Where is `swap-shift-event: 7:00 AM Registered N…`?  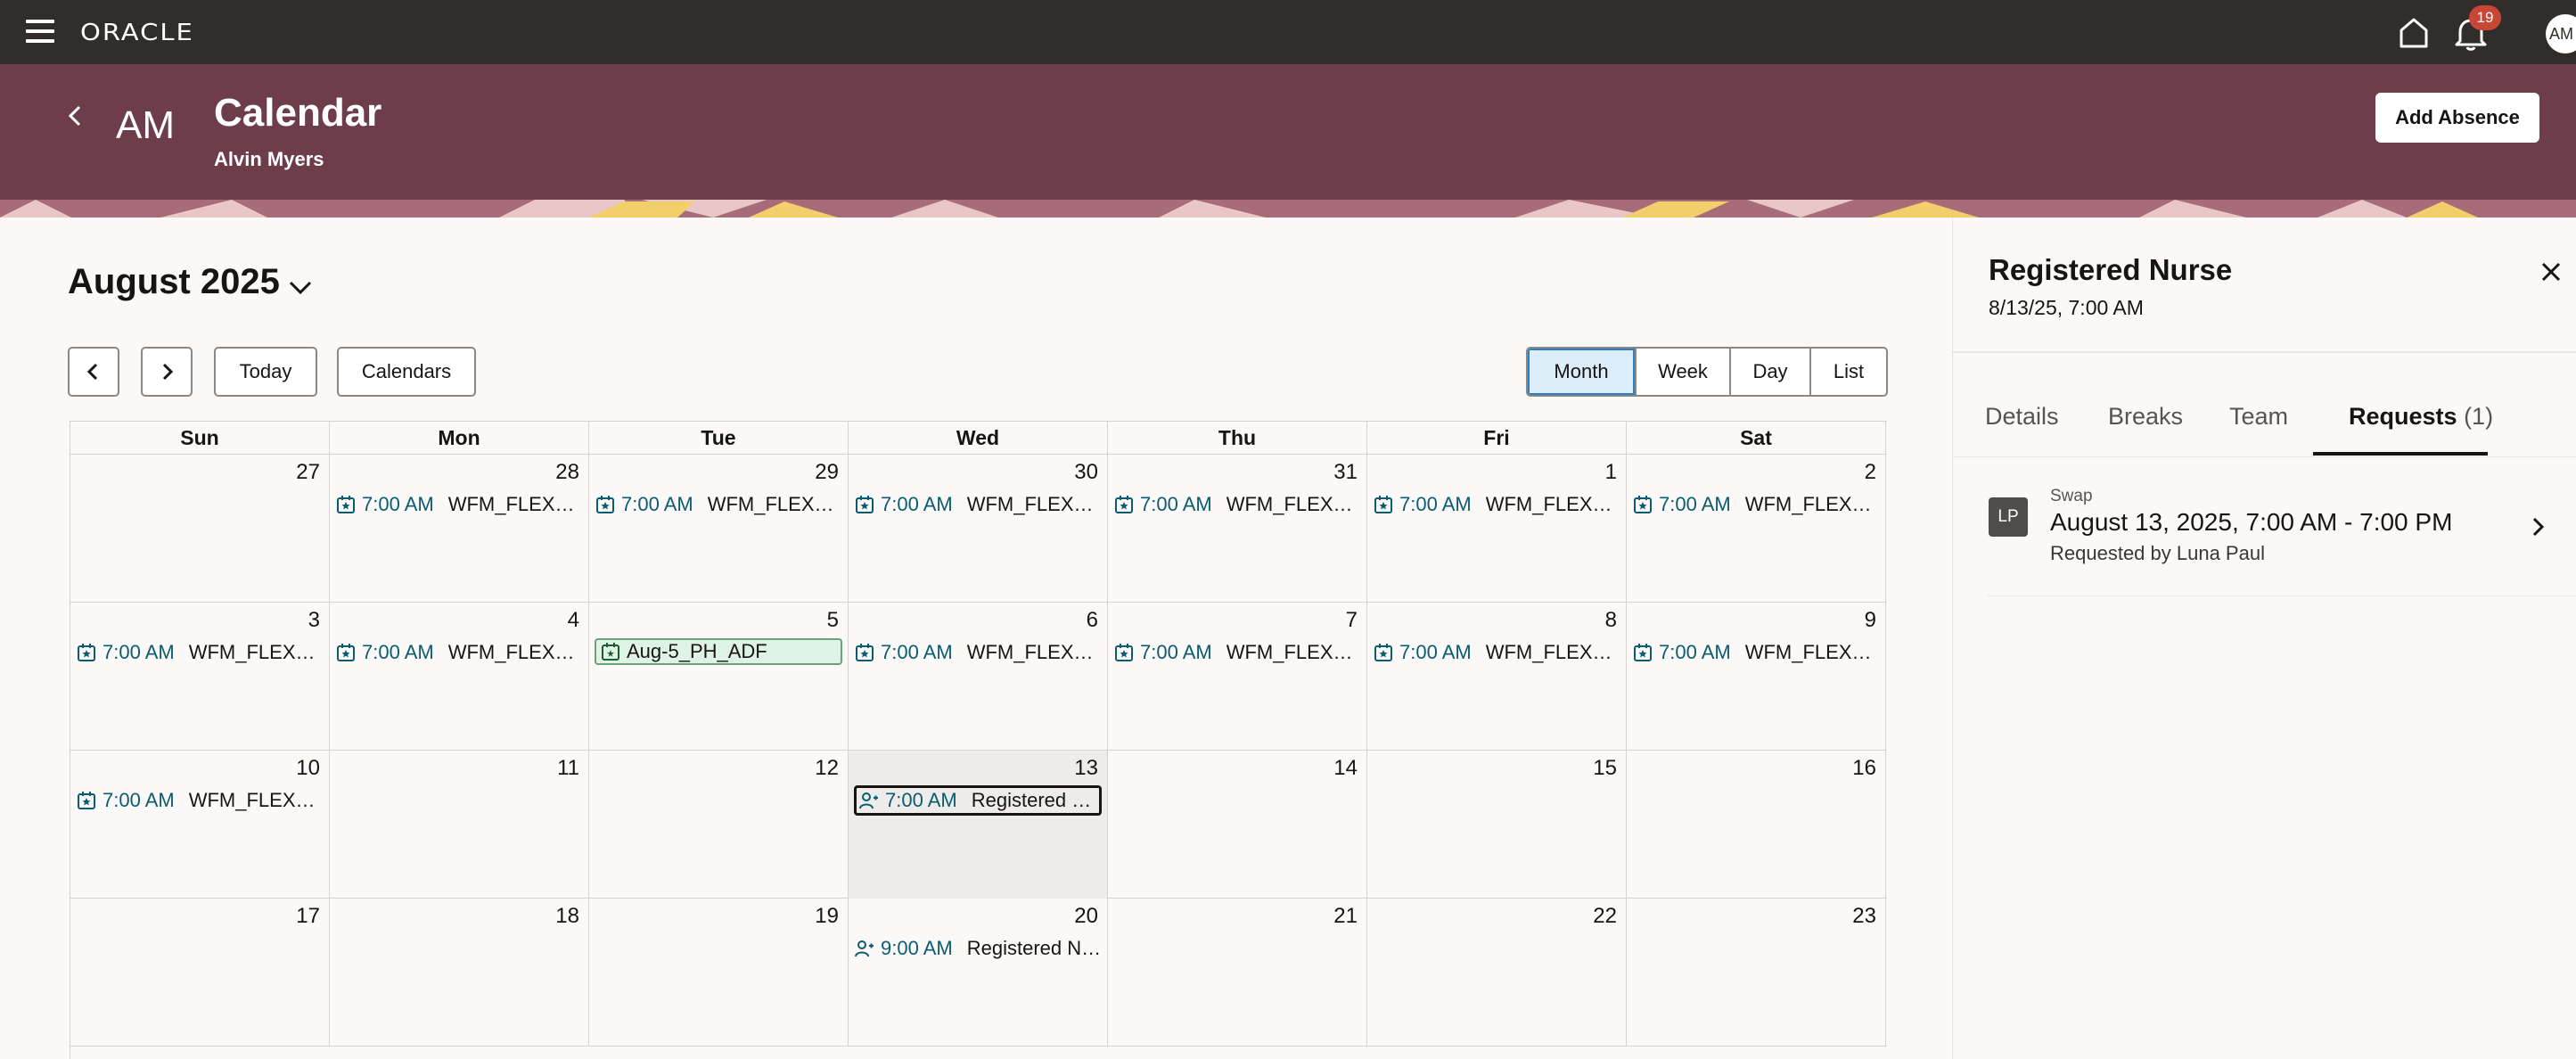 swap-shift-event: 7:00 AM Registered N… is located at coordinates (978, 800).